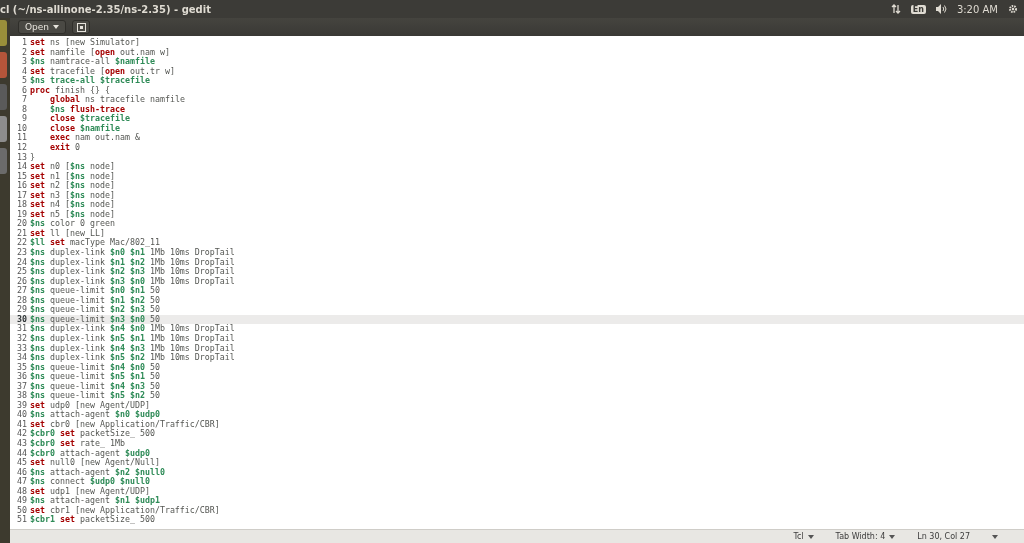 The height and width of the screenshot is (543, 1024). What do you see at coordinates (1013, 9) in the screenshot?
I see `settings-icon` at bounding box center [1013, 9].